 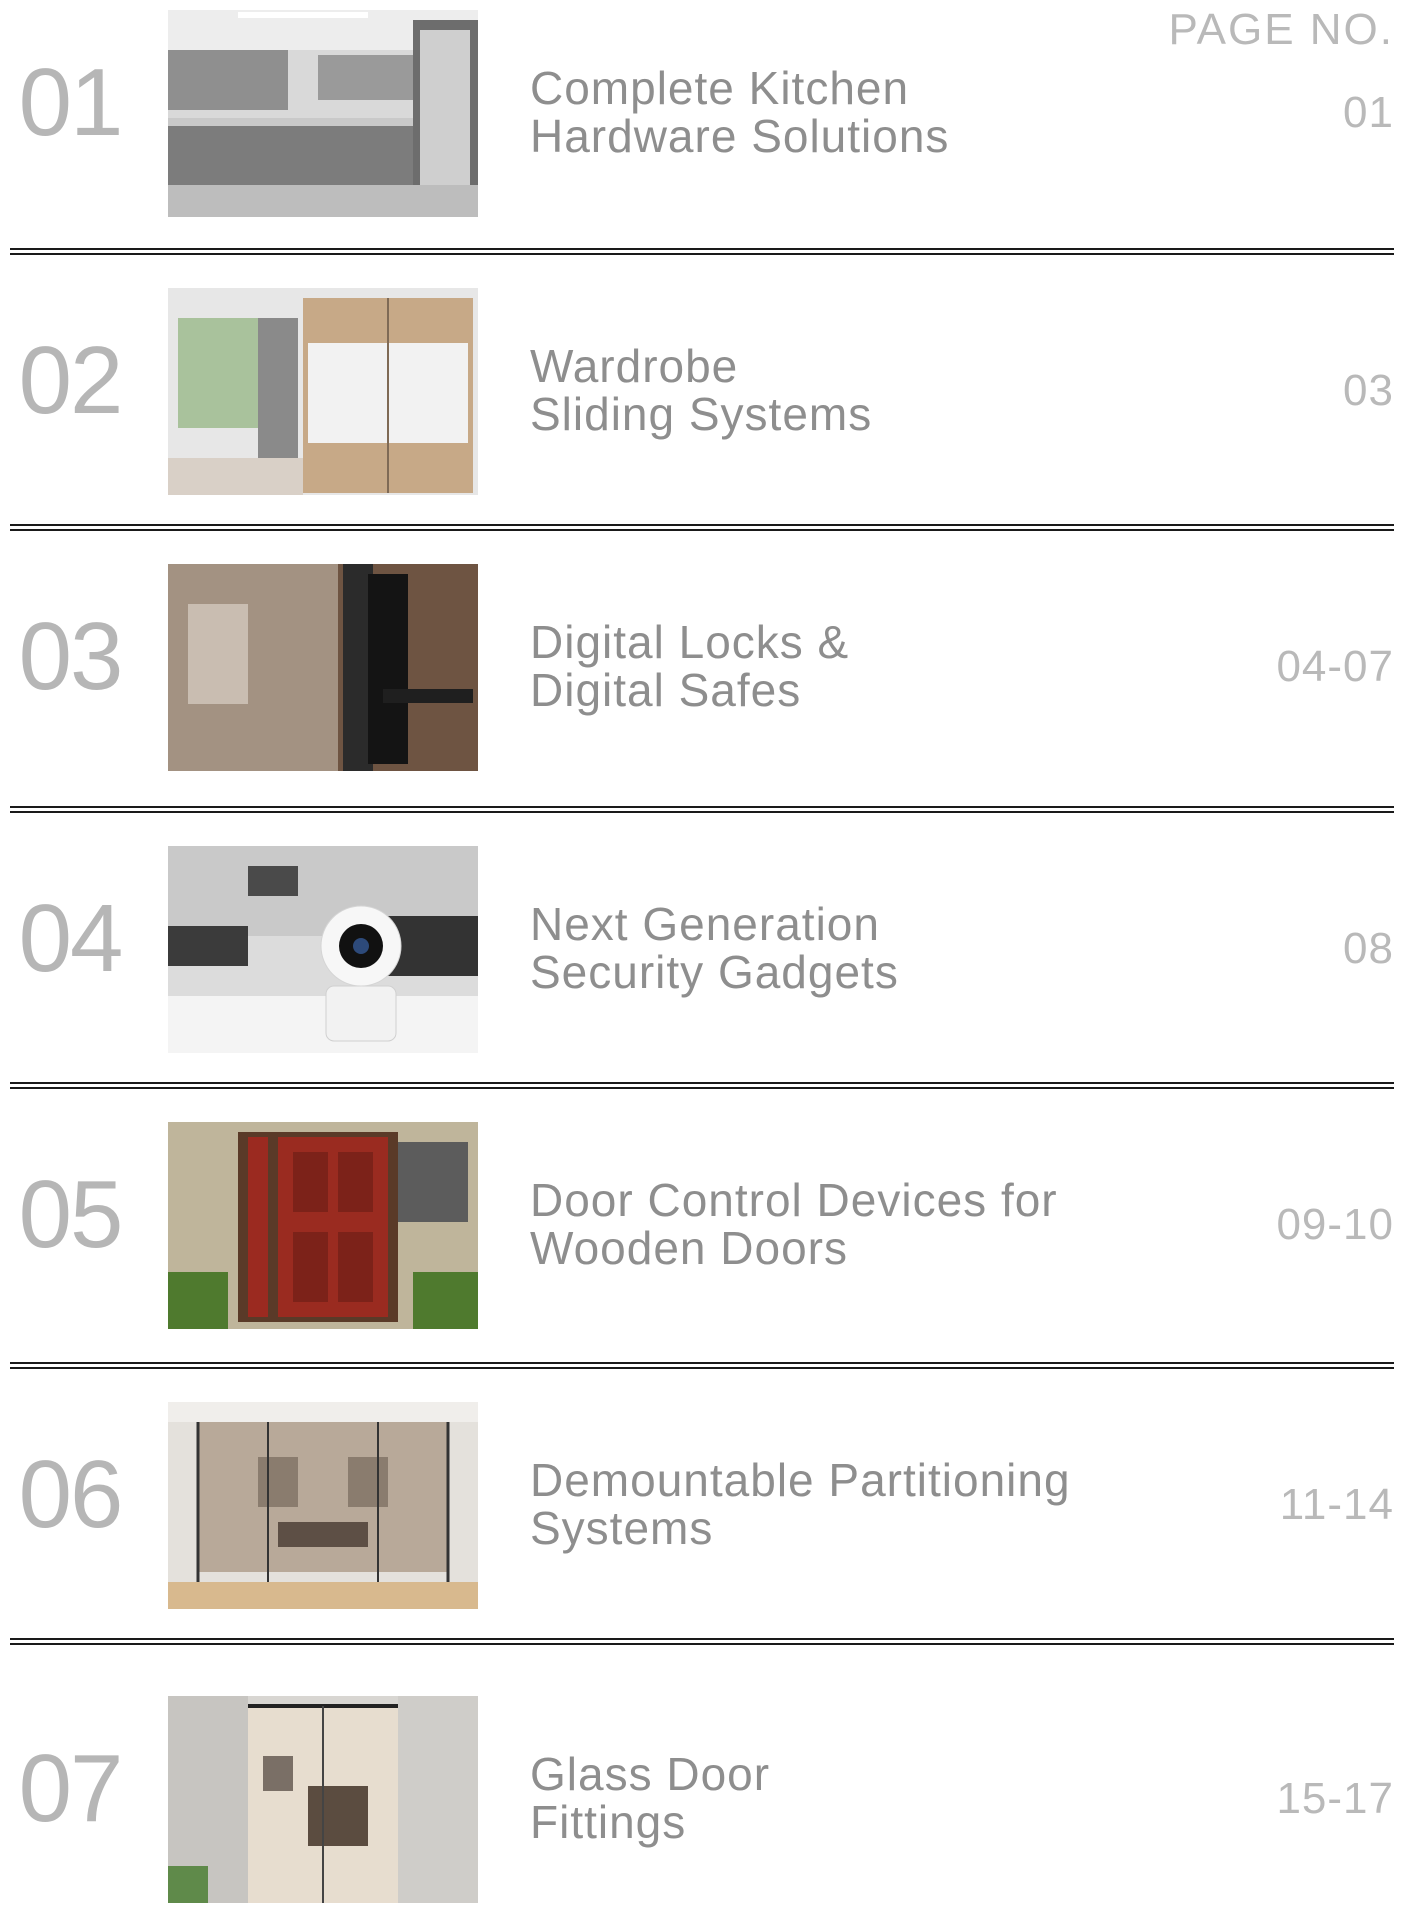 I want to click on page-number: 11-14, so click(x=1336, y=1504).